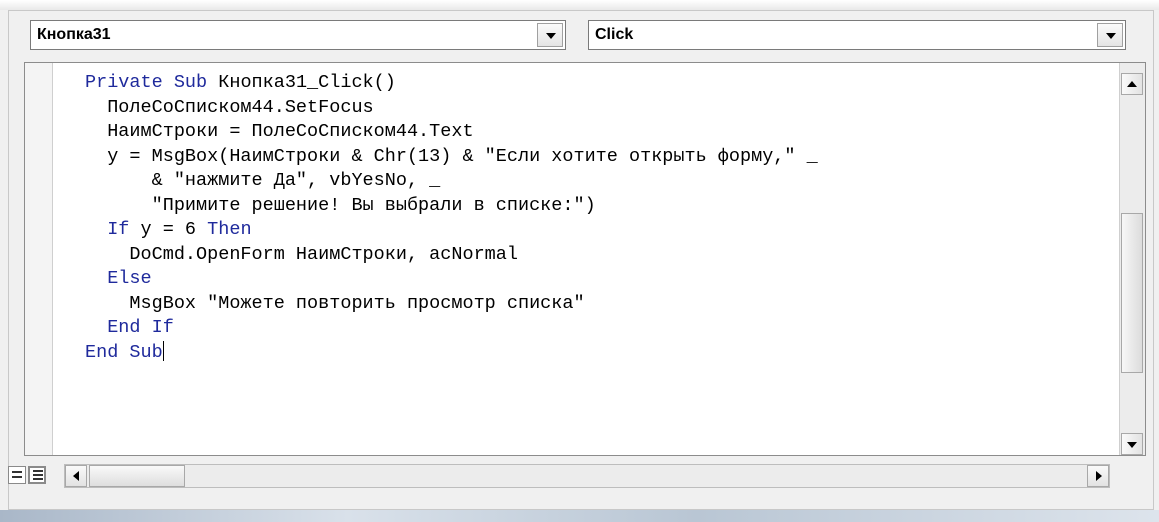 This screenshot has height=522, width=1159. I want to click on vertical-scrollbar, so click(1132, 259).